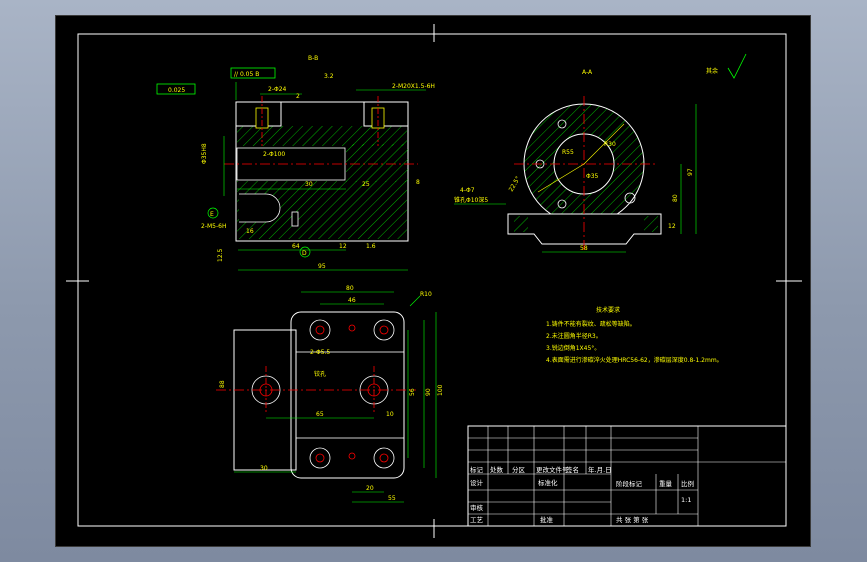 The width and height of the screenshot is (867, 562). Describe the element at coordinates (477, 482) in the screenshot. I see `tb-design: 设计` at that location.